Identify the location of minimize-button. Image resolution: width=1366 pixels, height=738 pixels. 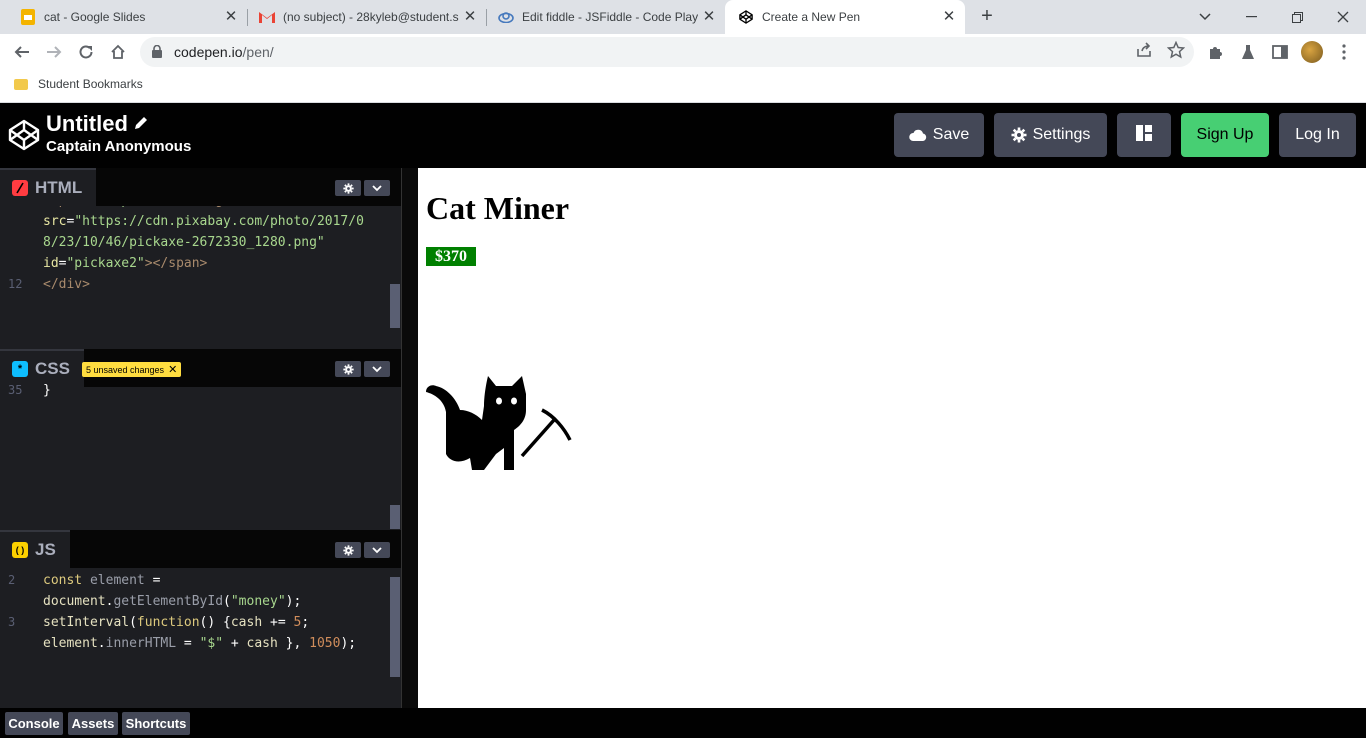
(1251, 17).